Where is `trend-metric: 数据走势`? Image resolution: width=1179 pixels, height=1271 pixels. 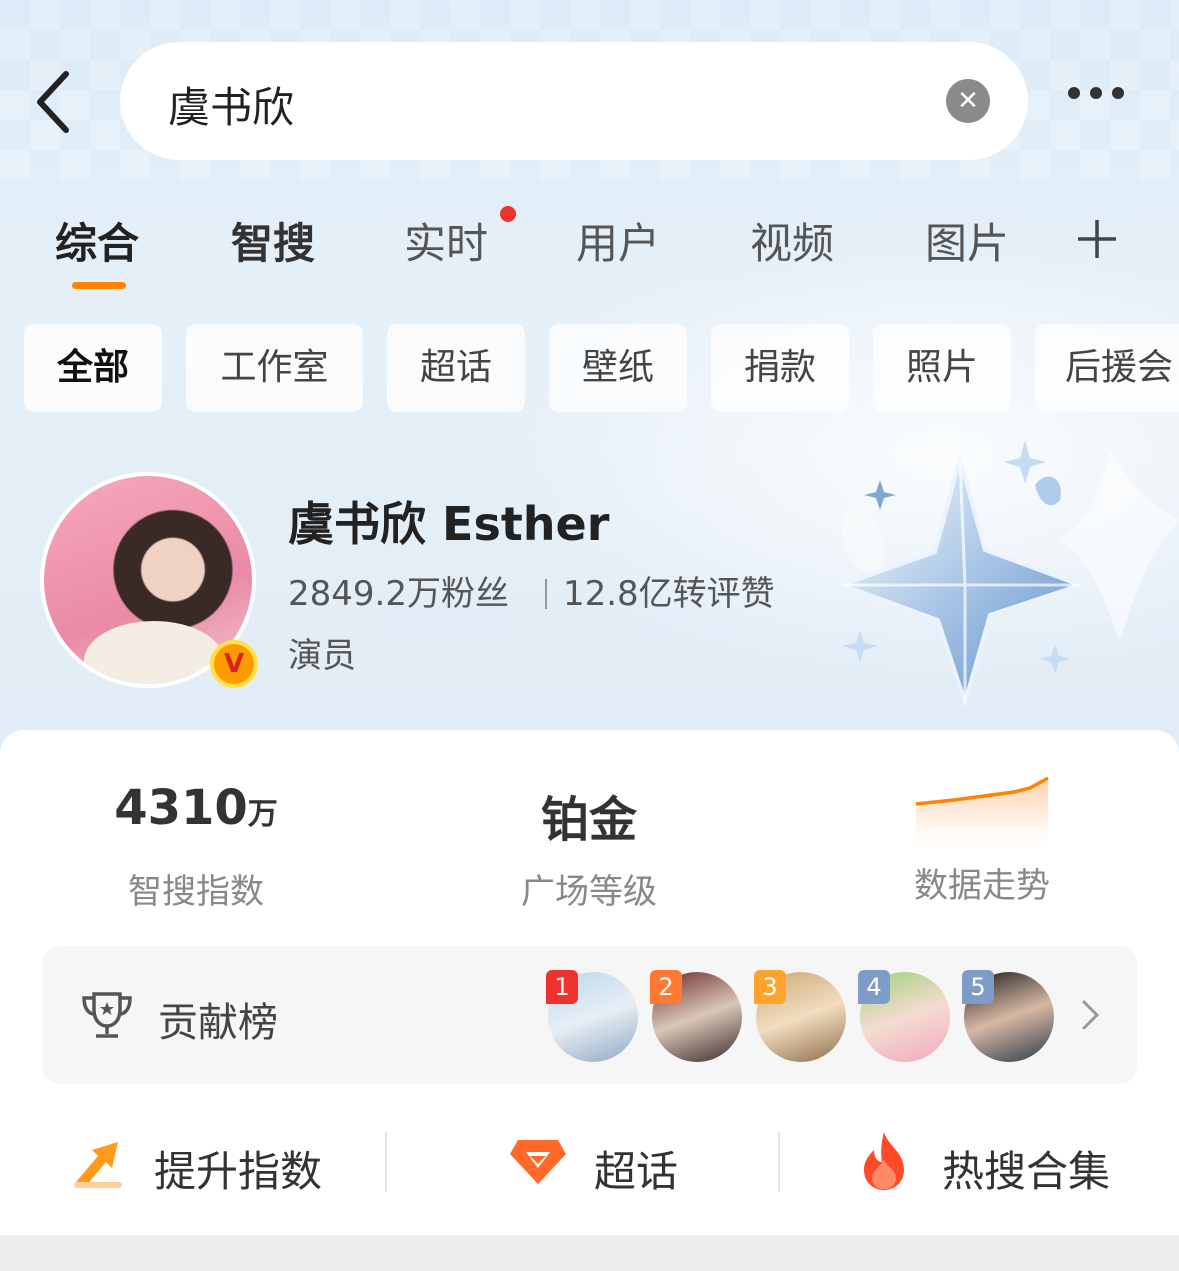
trend-metric: 数据走势 is located at coordinates (982, 882).